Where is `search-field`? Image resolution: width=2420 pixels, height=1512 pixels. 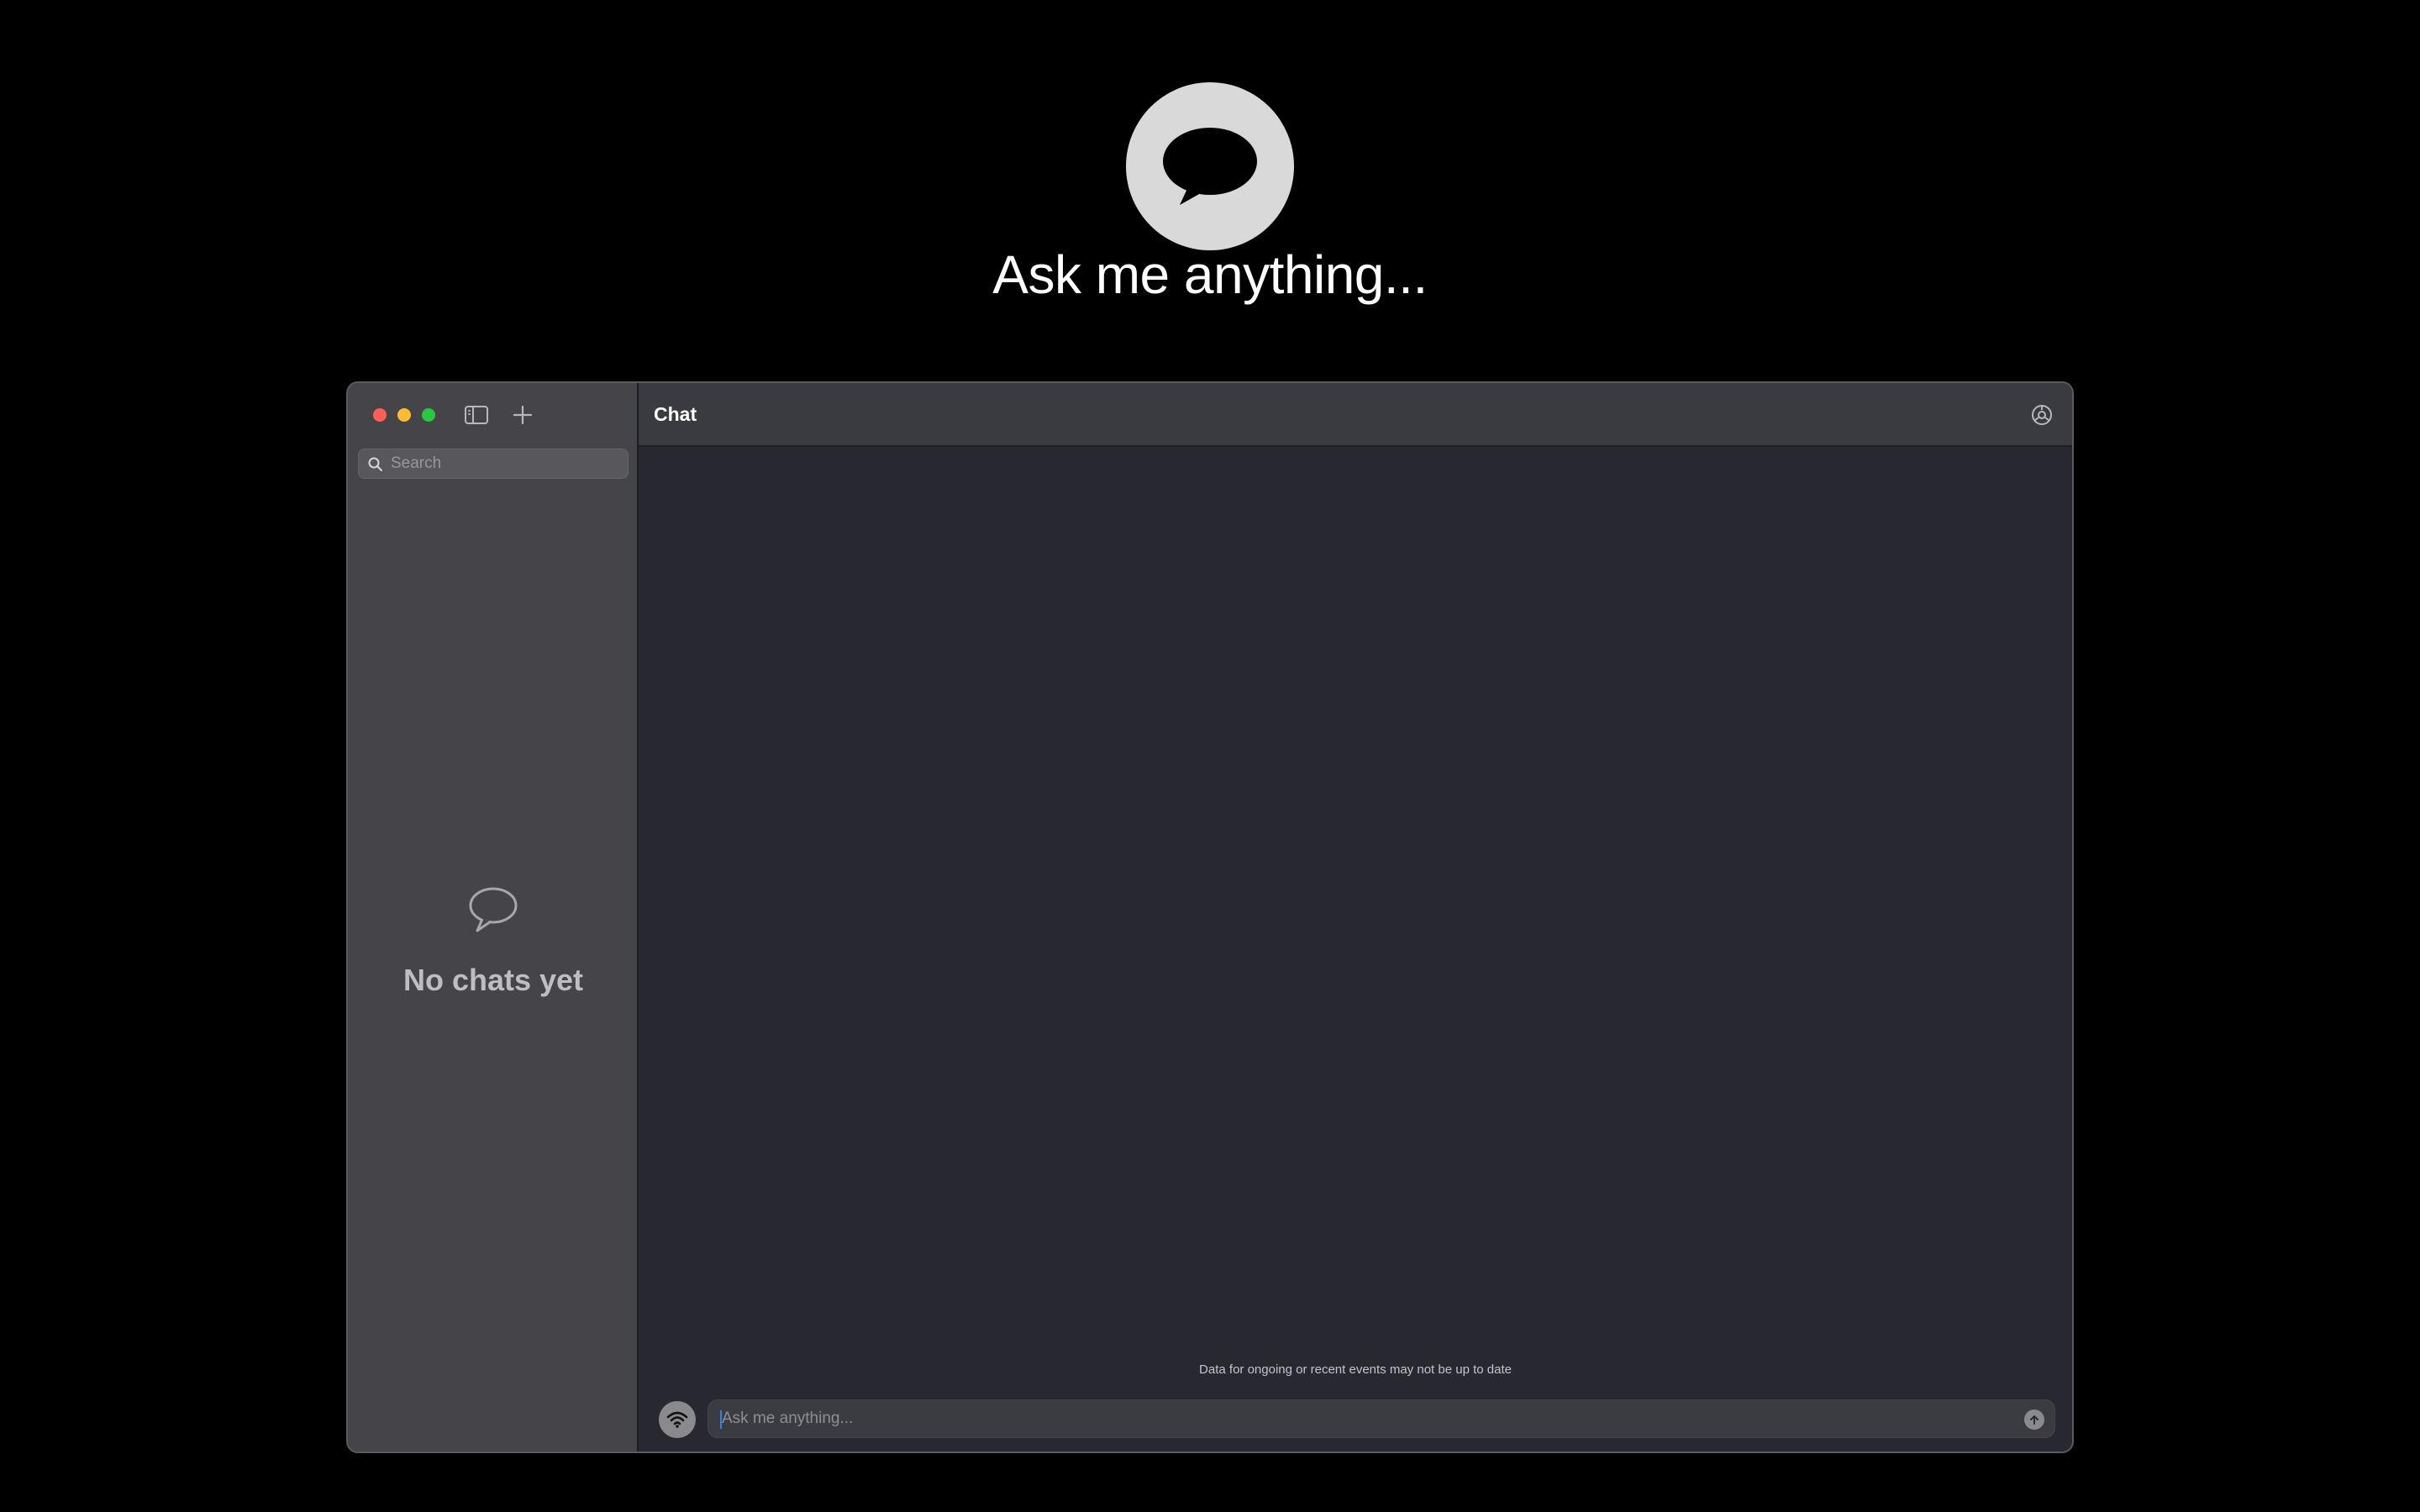
search-field is located at coordinates (494, 464).